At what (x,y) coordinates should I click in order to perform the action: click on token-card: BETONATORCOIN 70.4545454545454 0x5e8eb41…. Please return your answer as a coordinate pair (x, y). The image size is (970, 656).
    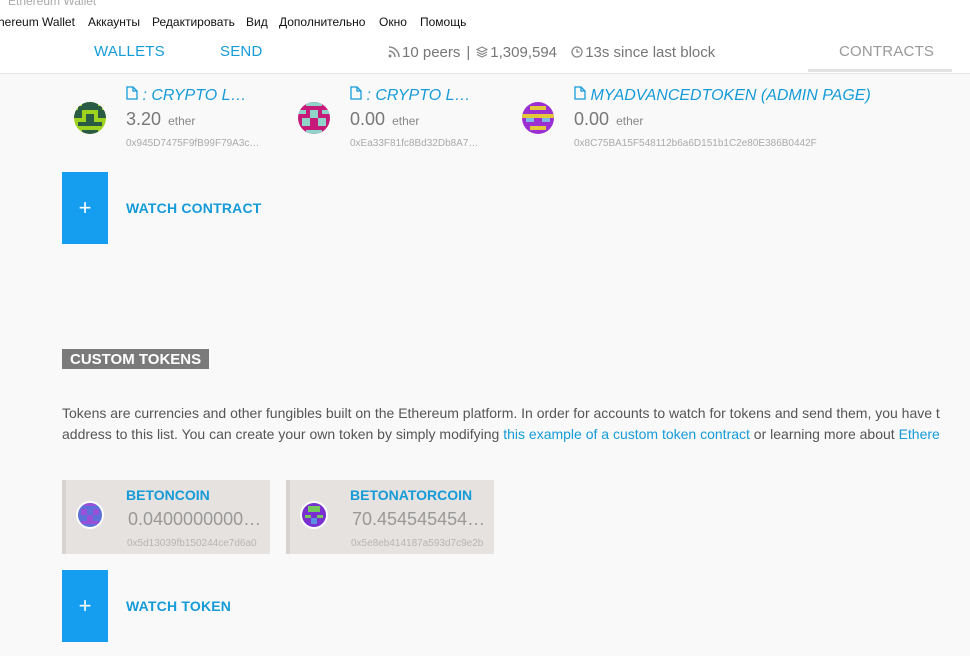
    Looking at the image, I should click on (390, 517).